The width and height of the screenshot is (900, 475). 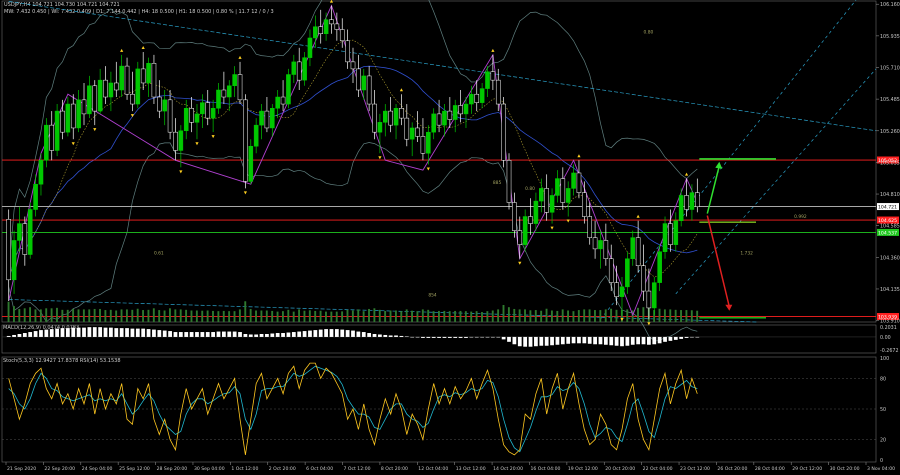 I want to click on price-tick-label-7: 104.585, so click(x=890, y=227).